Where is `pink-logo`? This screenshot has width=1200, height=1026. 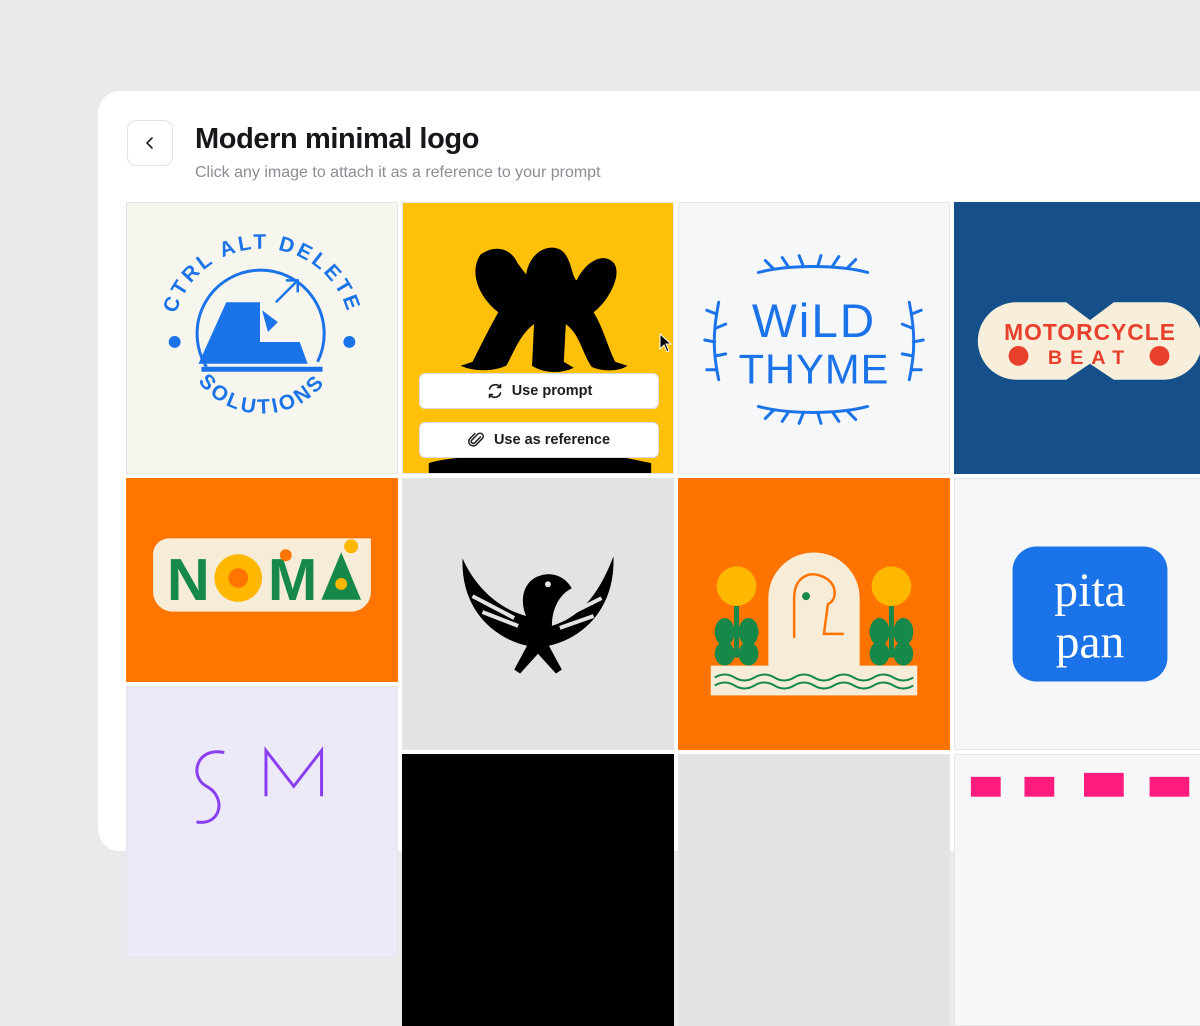
pink-logo is located at coordinates (1080, 784).